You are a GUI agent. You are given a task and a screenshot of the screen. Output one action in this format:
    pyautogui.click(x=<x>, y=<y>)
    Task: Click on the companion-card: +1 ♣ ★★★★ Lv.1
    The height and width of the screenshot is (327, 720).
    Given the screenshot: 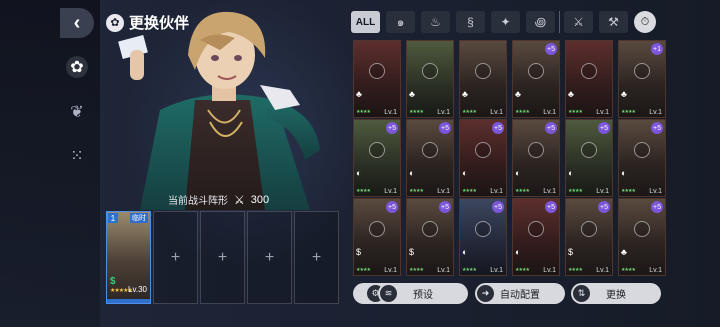 What is the action you would take?
    pyautogui.click(x=642, y=79)
    